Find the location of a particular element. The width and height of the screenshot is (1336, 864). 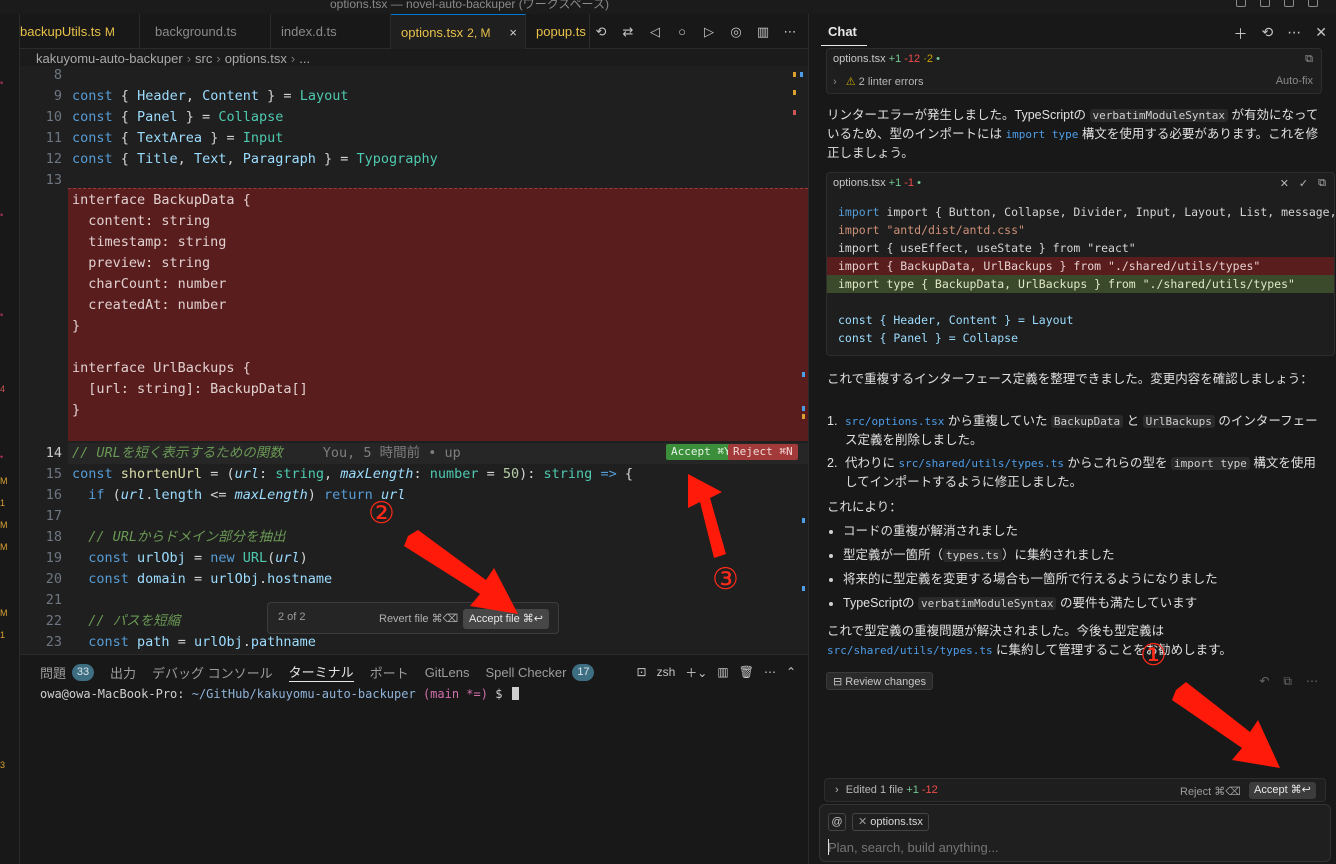

close-icon: × is located at coordinates (513, 32).